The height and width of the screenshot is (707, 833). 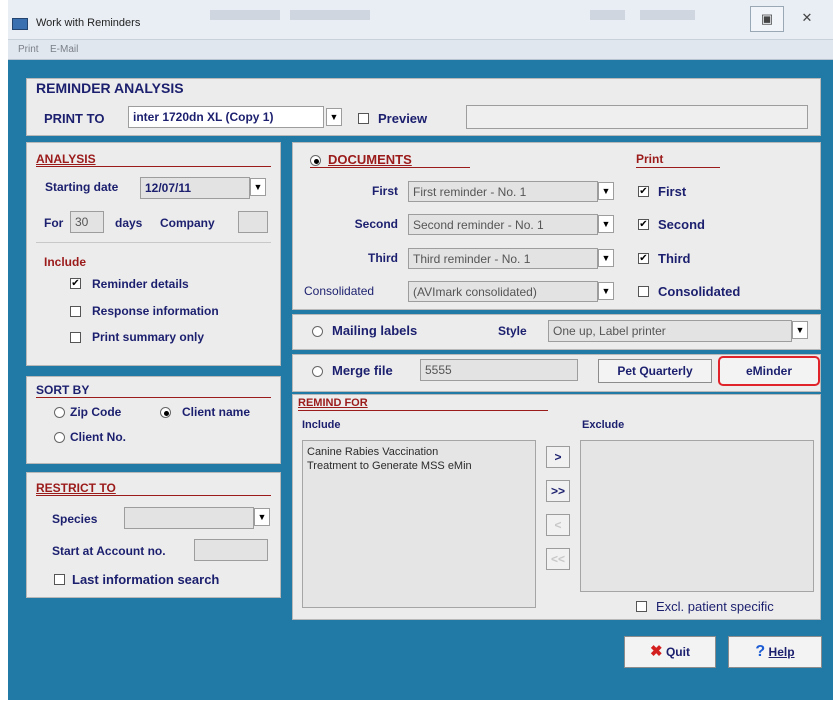 What do you see at coordinates (75, 519) in the screenshot?
I see `species-label: Species` at bounding box center [75, 519].